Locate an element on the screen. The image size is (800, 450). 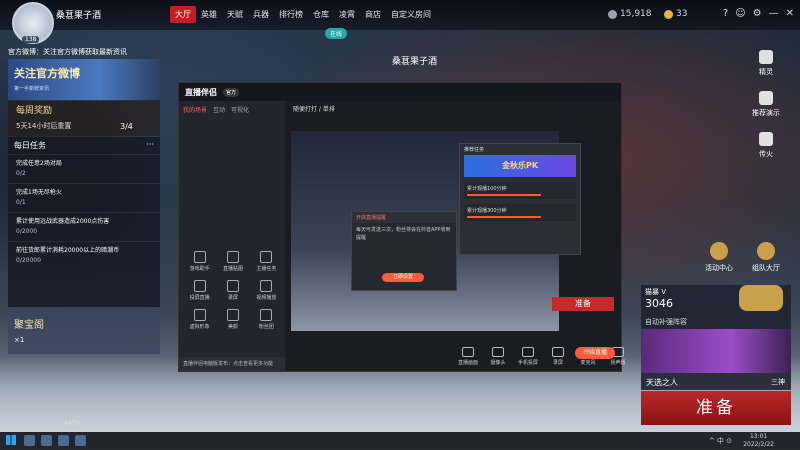
reminder-popup: 开启直播提醒 每天可发送三次，粉丝将会在抖音APP收到提醒 立即设置 is located at coordinates (404, 251).